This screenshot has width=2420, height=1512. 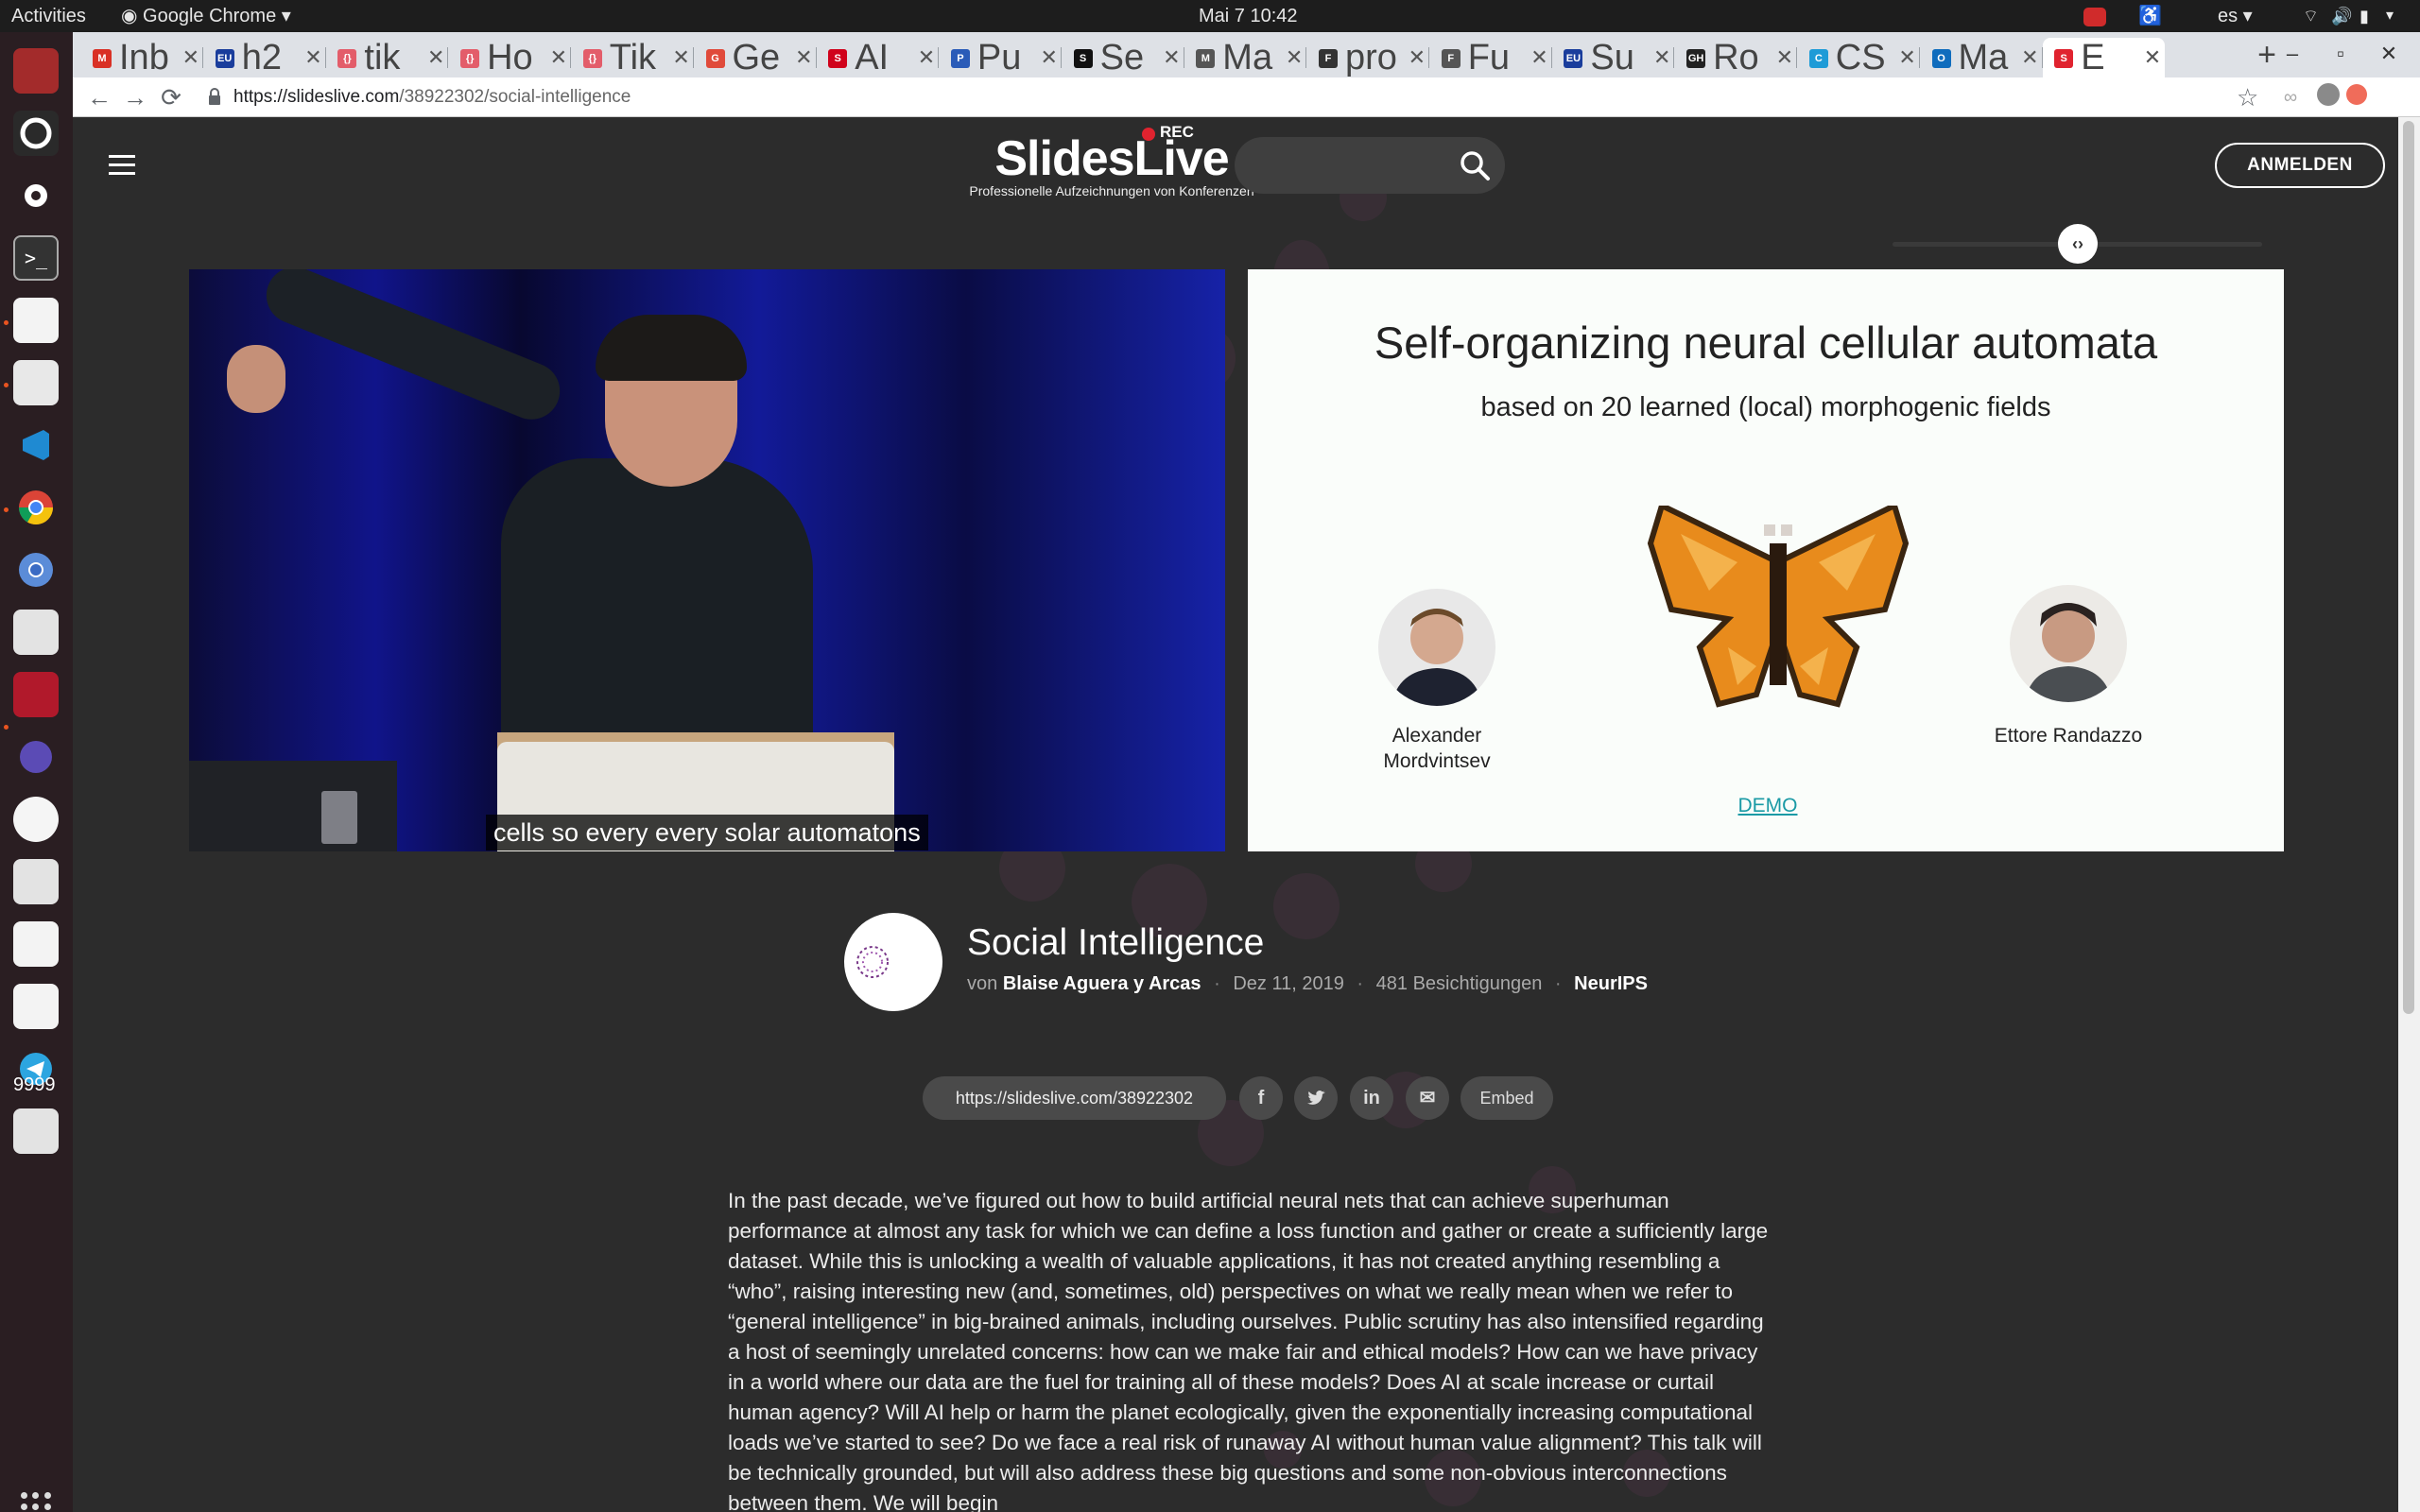 I want to click on tab-favicon-icon: F, so click(x=1328, y=58).